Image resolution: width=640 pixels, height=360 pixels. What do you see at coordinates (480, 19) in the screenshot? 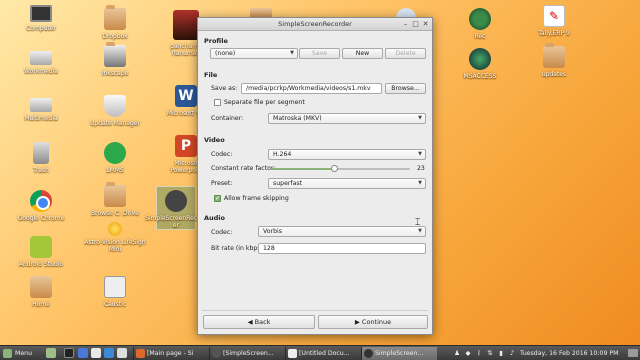
I see `rec-icon` at bounding box center [480, 19].